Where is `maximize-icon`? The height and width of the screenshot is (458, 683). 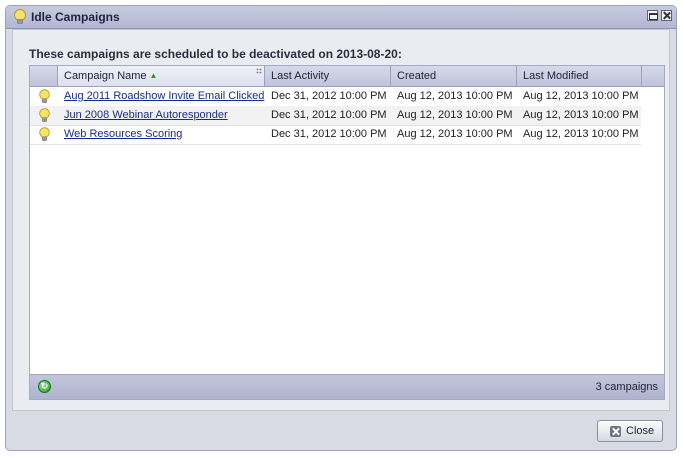
maximize-icon is located at coordinates (652, 15).